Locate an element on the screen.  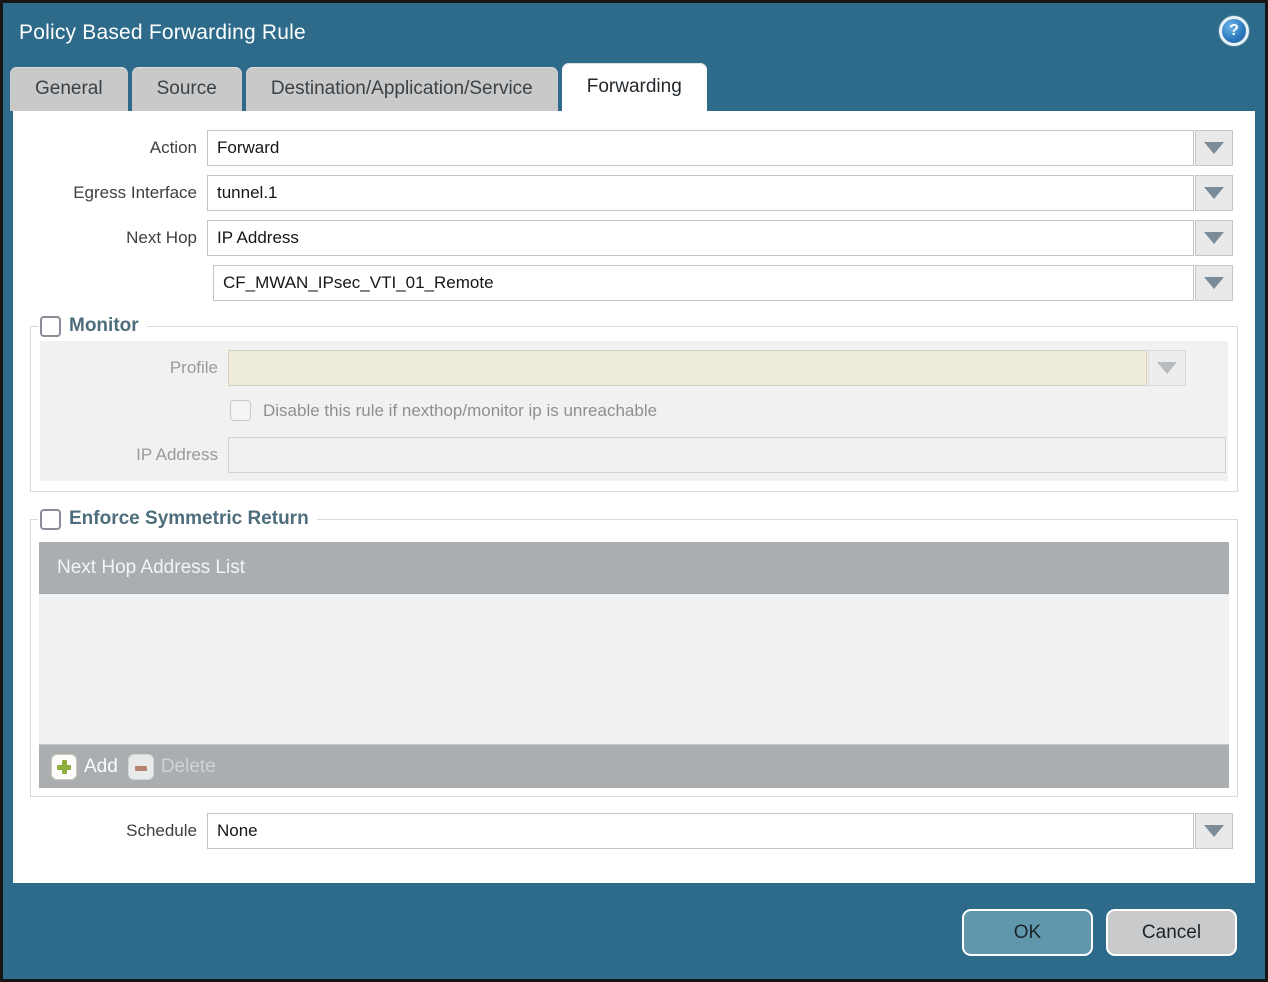
action-label: Action is located at coordinates (173, 147).